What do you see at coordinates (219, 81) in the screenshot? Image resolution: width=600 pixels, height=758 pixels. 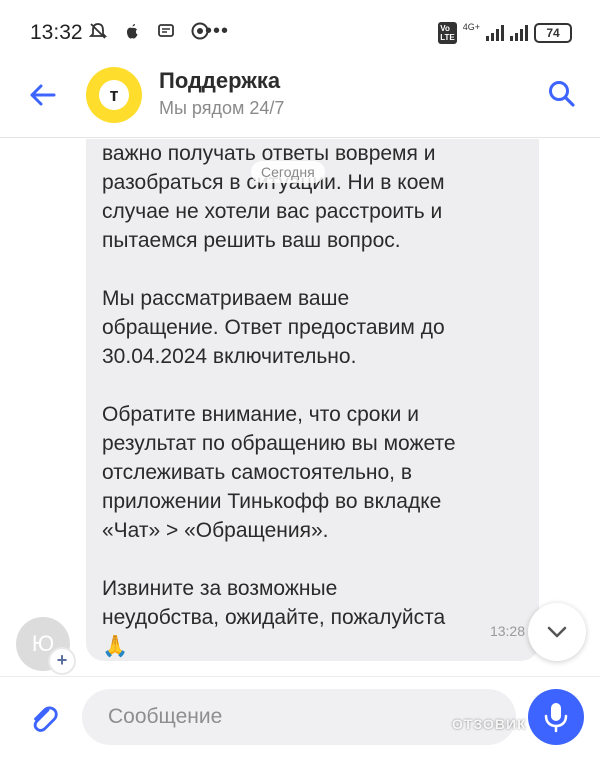 I see `chat-title: Поддержка` at bounding box center [219, 81].